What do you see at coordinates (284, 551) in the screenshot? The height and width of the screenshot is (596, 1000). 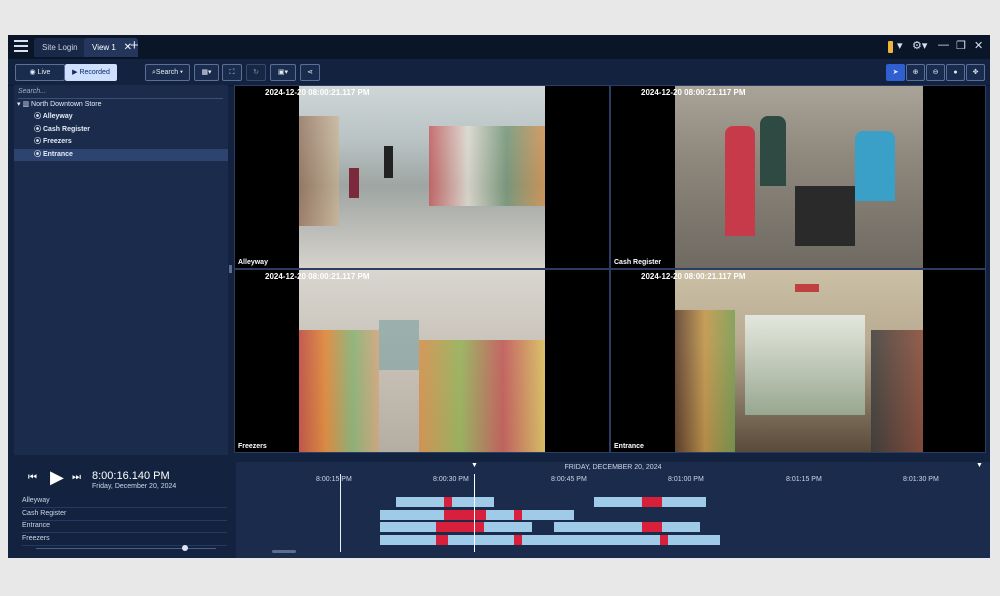 I see `timeline-scrollbar` at bounding box center [284, 551].